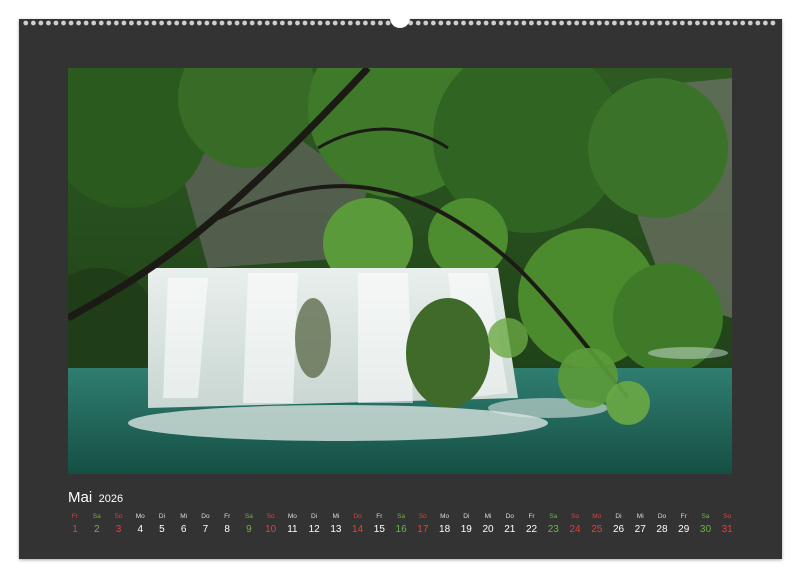 The width and height of the screenshot is (800, 577). I want to click on day-number: 26, so click(618, 529).